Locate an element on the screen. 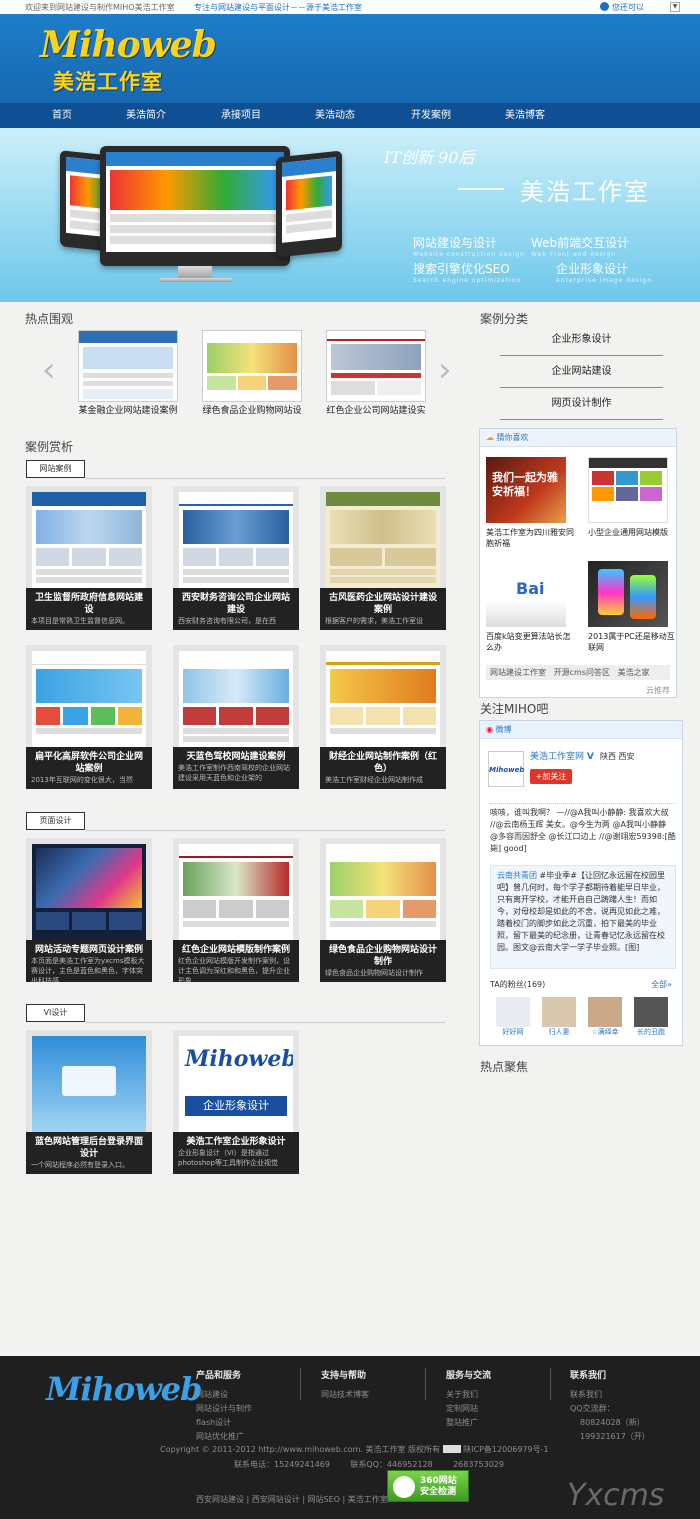 Image resolution: width=700 pixels, height=1519 pixels. hotfocus-title: 热点聚焦 is located at coordinates (504, 1067).